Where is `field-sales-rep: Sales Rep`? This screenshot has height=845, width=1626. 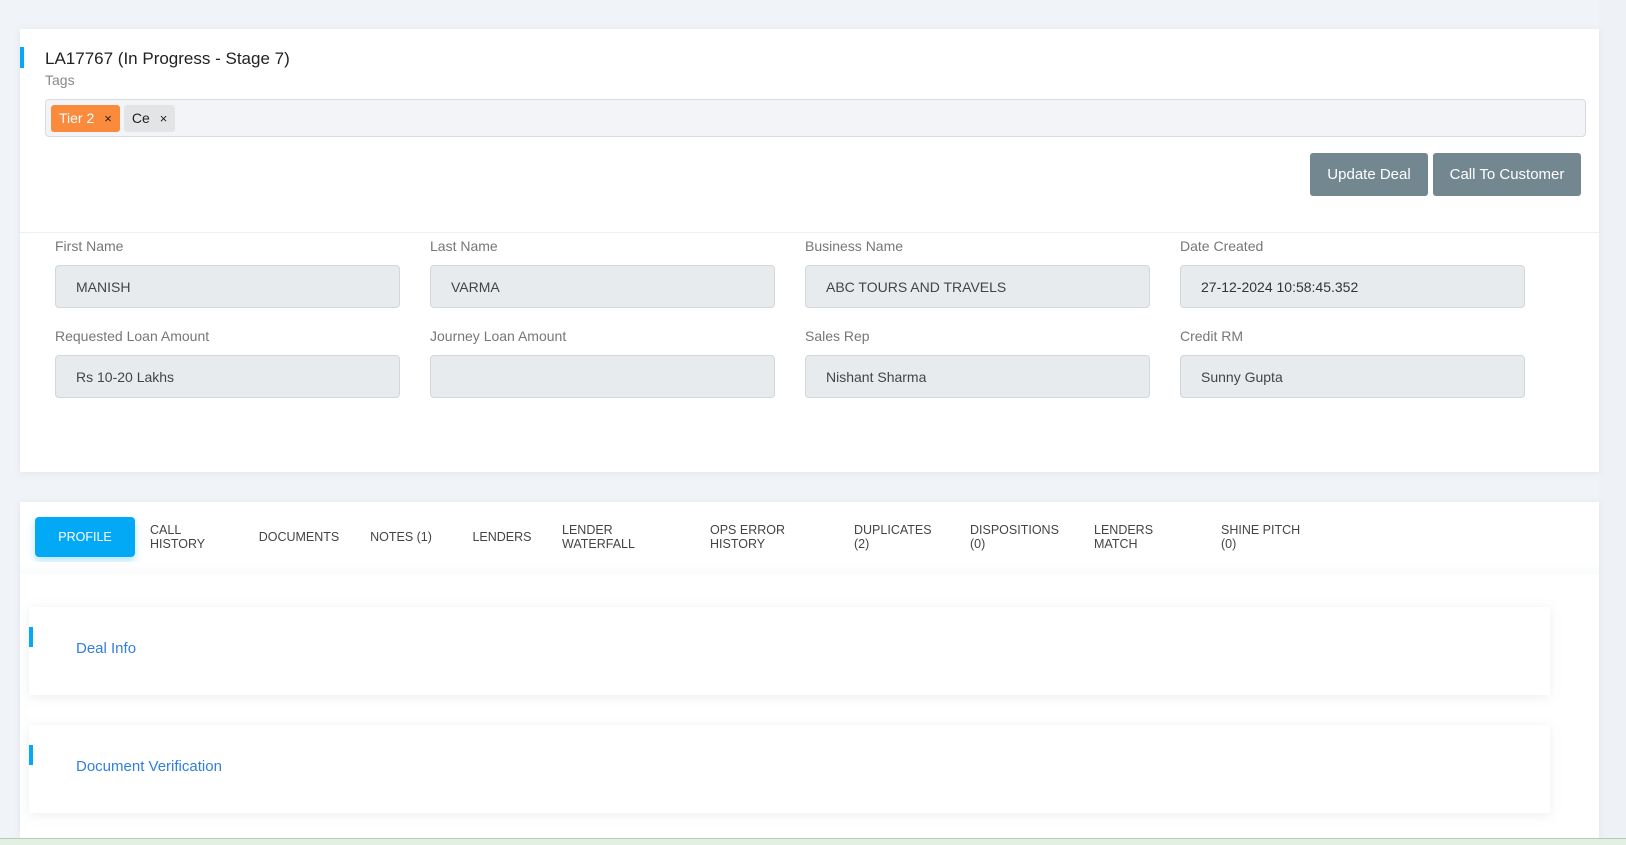
field-sales-rep: Sales Rep is located at coordinates (977, 371).